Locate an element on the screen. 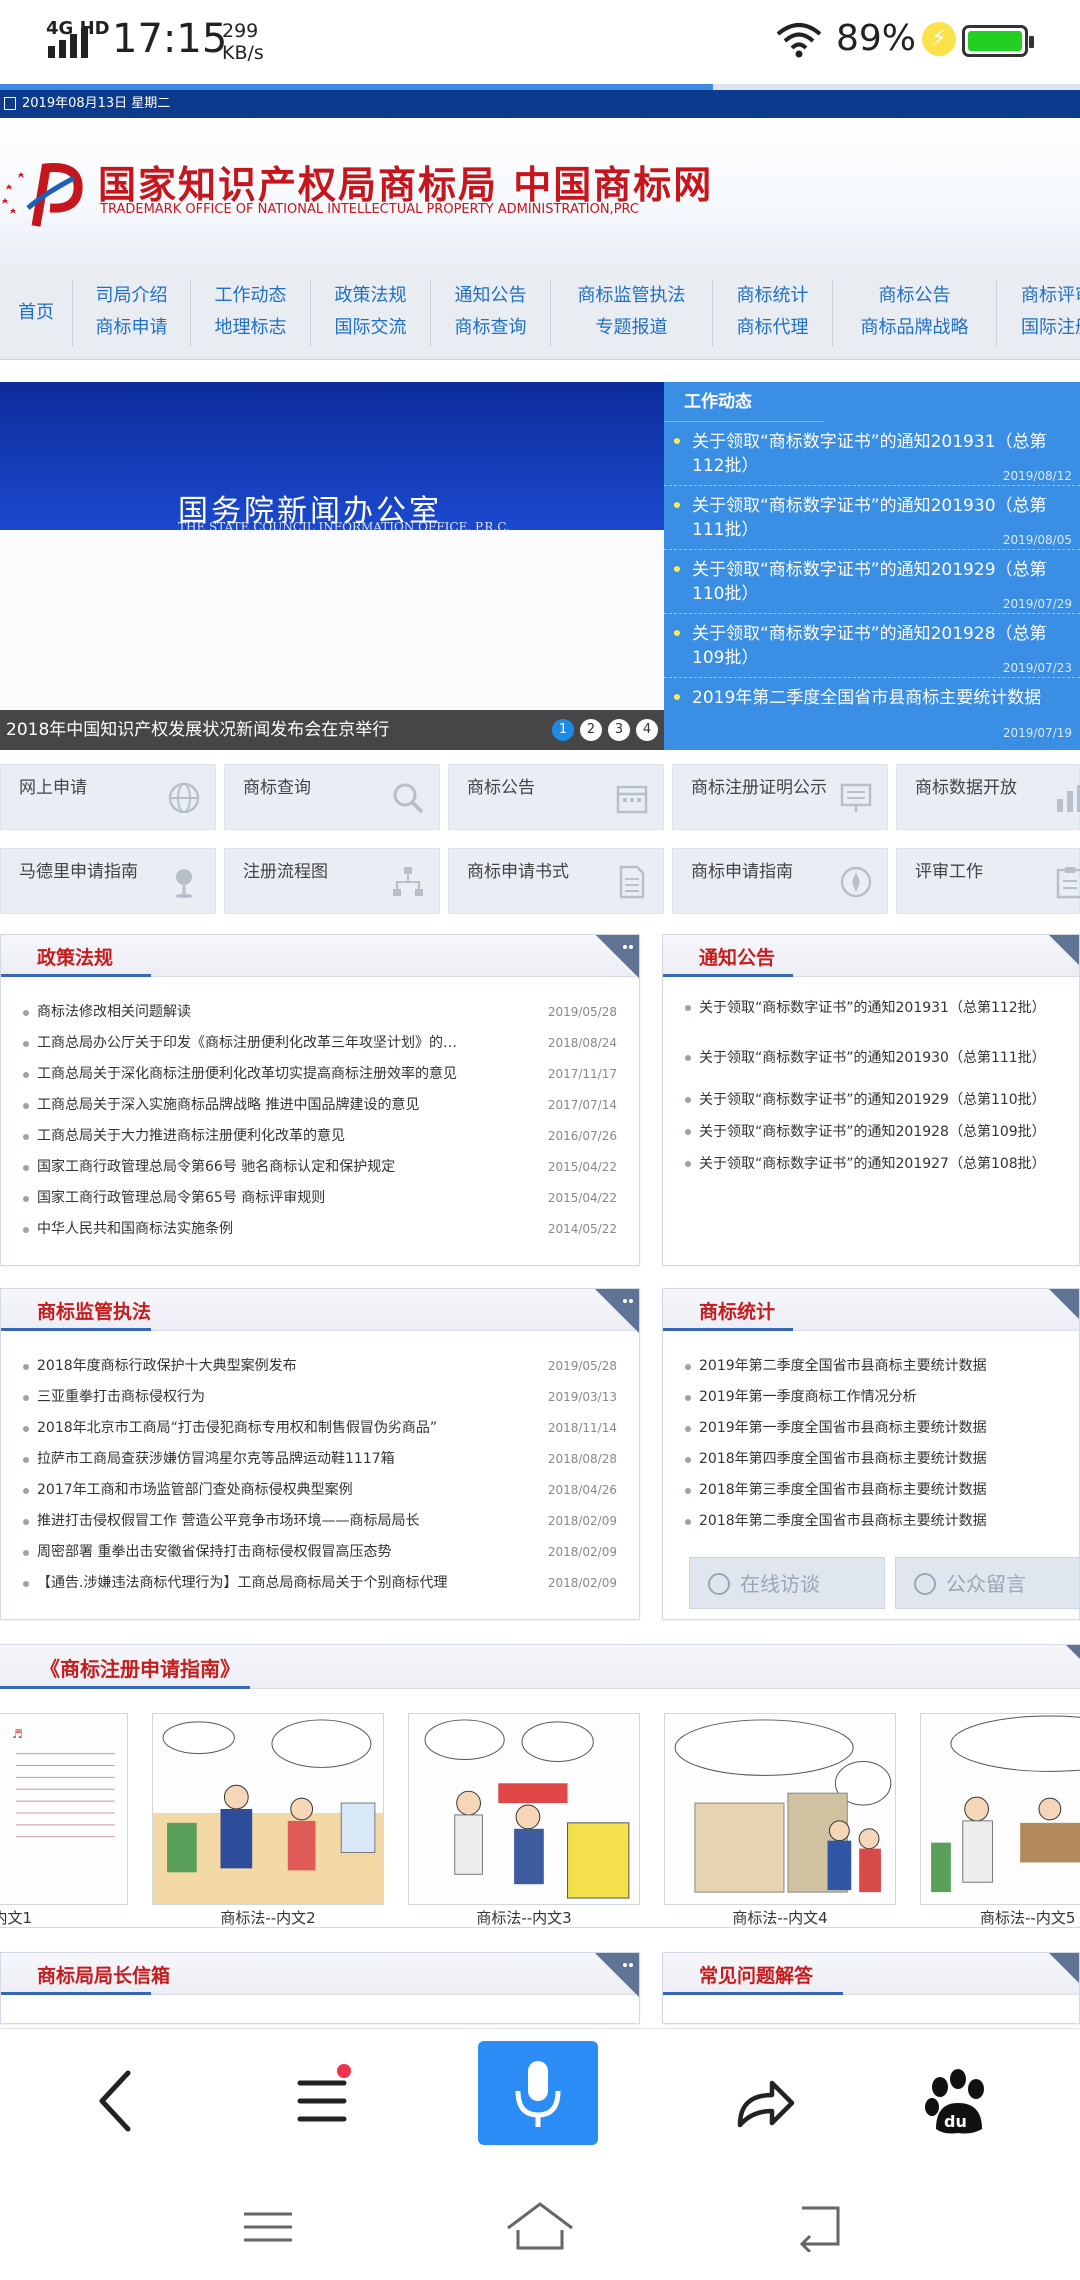 This screenshot has width=1080, height=2280. enforcement-heading: 商标监管执法 is located at coordinates (94, 1310).